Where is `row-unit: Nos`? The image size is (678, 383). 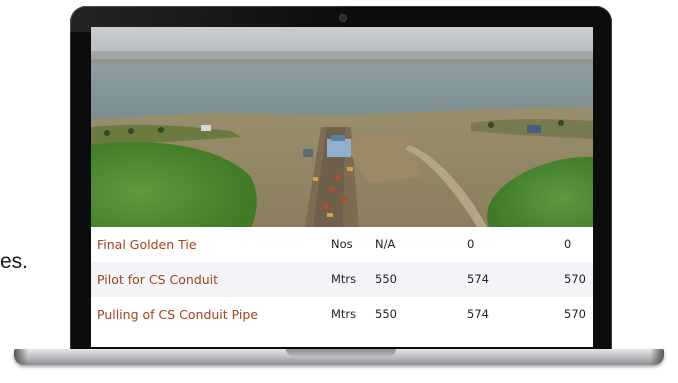
row-unit: Nos is located at coordinates (342, 244).